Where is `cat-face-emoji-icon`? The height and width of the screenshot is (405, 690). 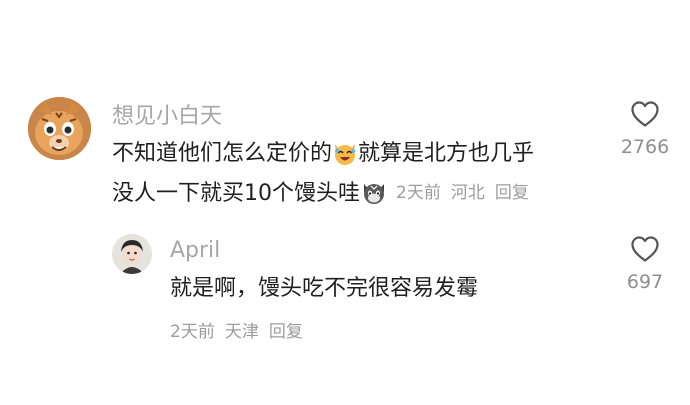
cat-face-emoji-icon is located at coordinates (374, 198).